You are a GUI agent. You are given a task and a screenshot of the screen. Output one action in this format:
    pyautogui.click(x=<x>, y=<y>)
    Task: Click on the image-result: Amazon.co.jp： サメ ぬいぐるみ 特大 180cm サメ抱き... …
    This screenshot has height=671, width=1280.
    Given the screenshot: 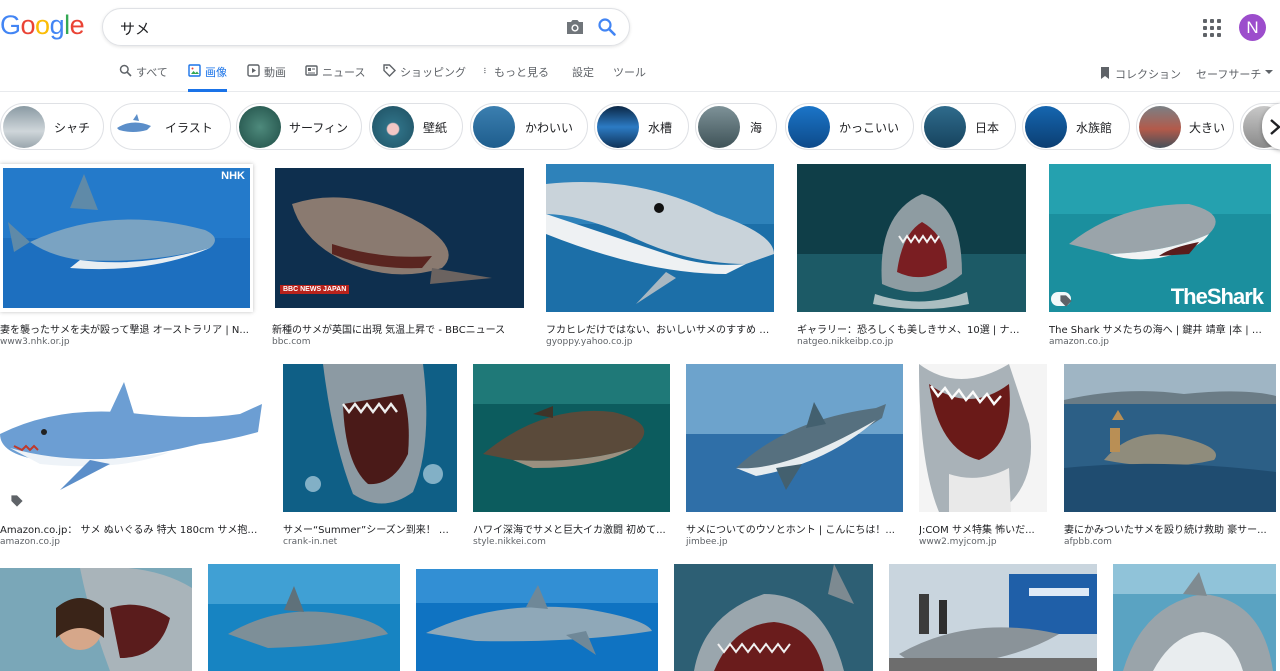 What is the action you would take?
    pyautogui.click(x=133, y=457)
    